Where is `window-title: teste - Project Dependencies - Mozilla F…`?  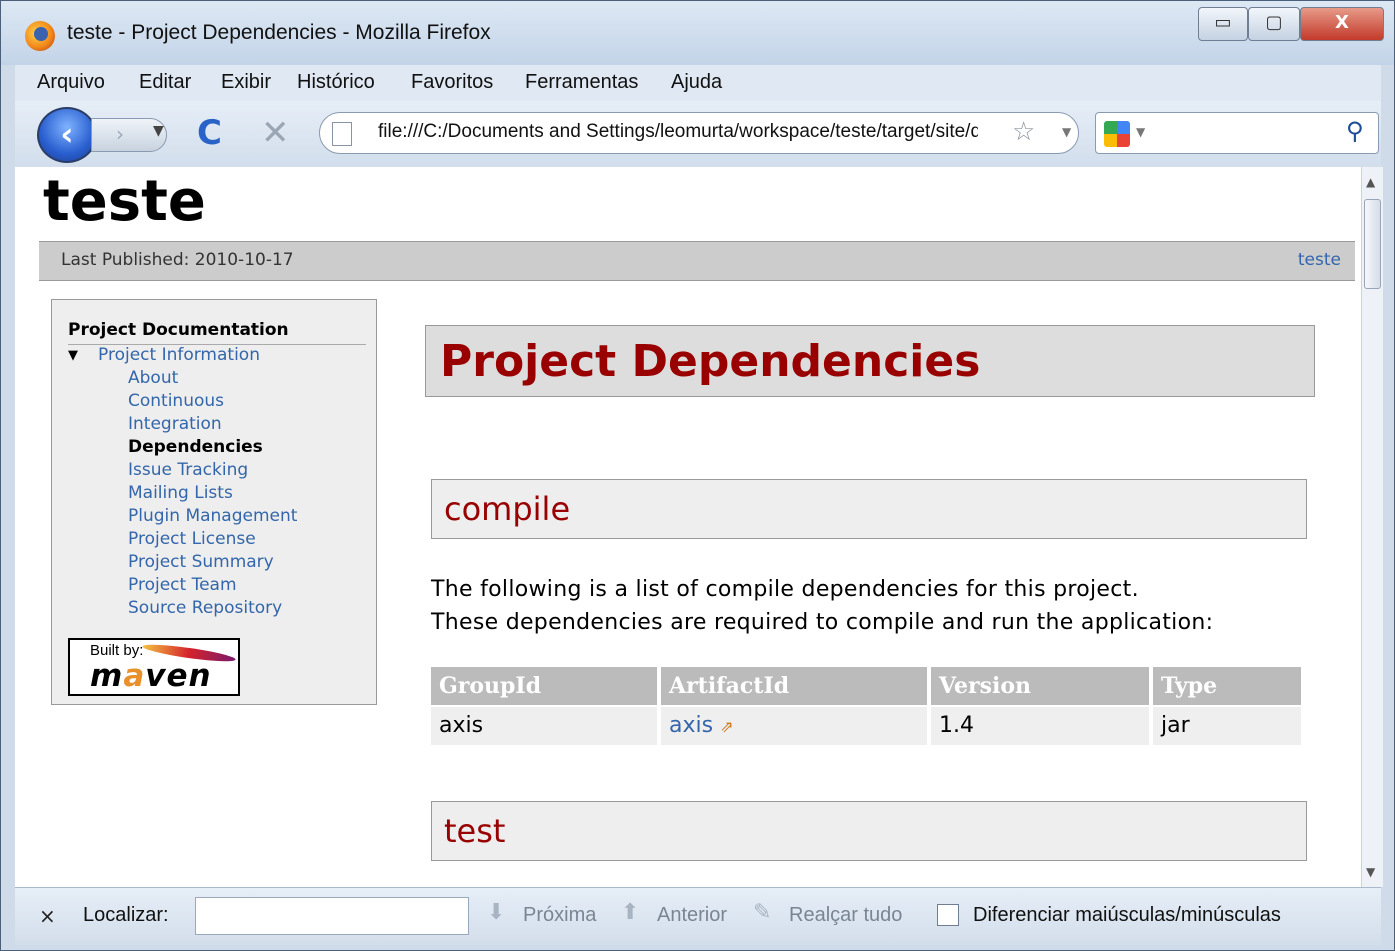 window-title: teste - Project Dependencies - Mozilla F… is located at coordinates (279, 32).